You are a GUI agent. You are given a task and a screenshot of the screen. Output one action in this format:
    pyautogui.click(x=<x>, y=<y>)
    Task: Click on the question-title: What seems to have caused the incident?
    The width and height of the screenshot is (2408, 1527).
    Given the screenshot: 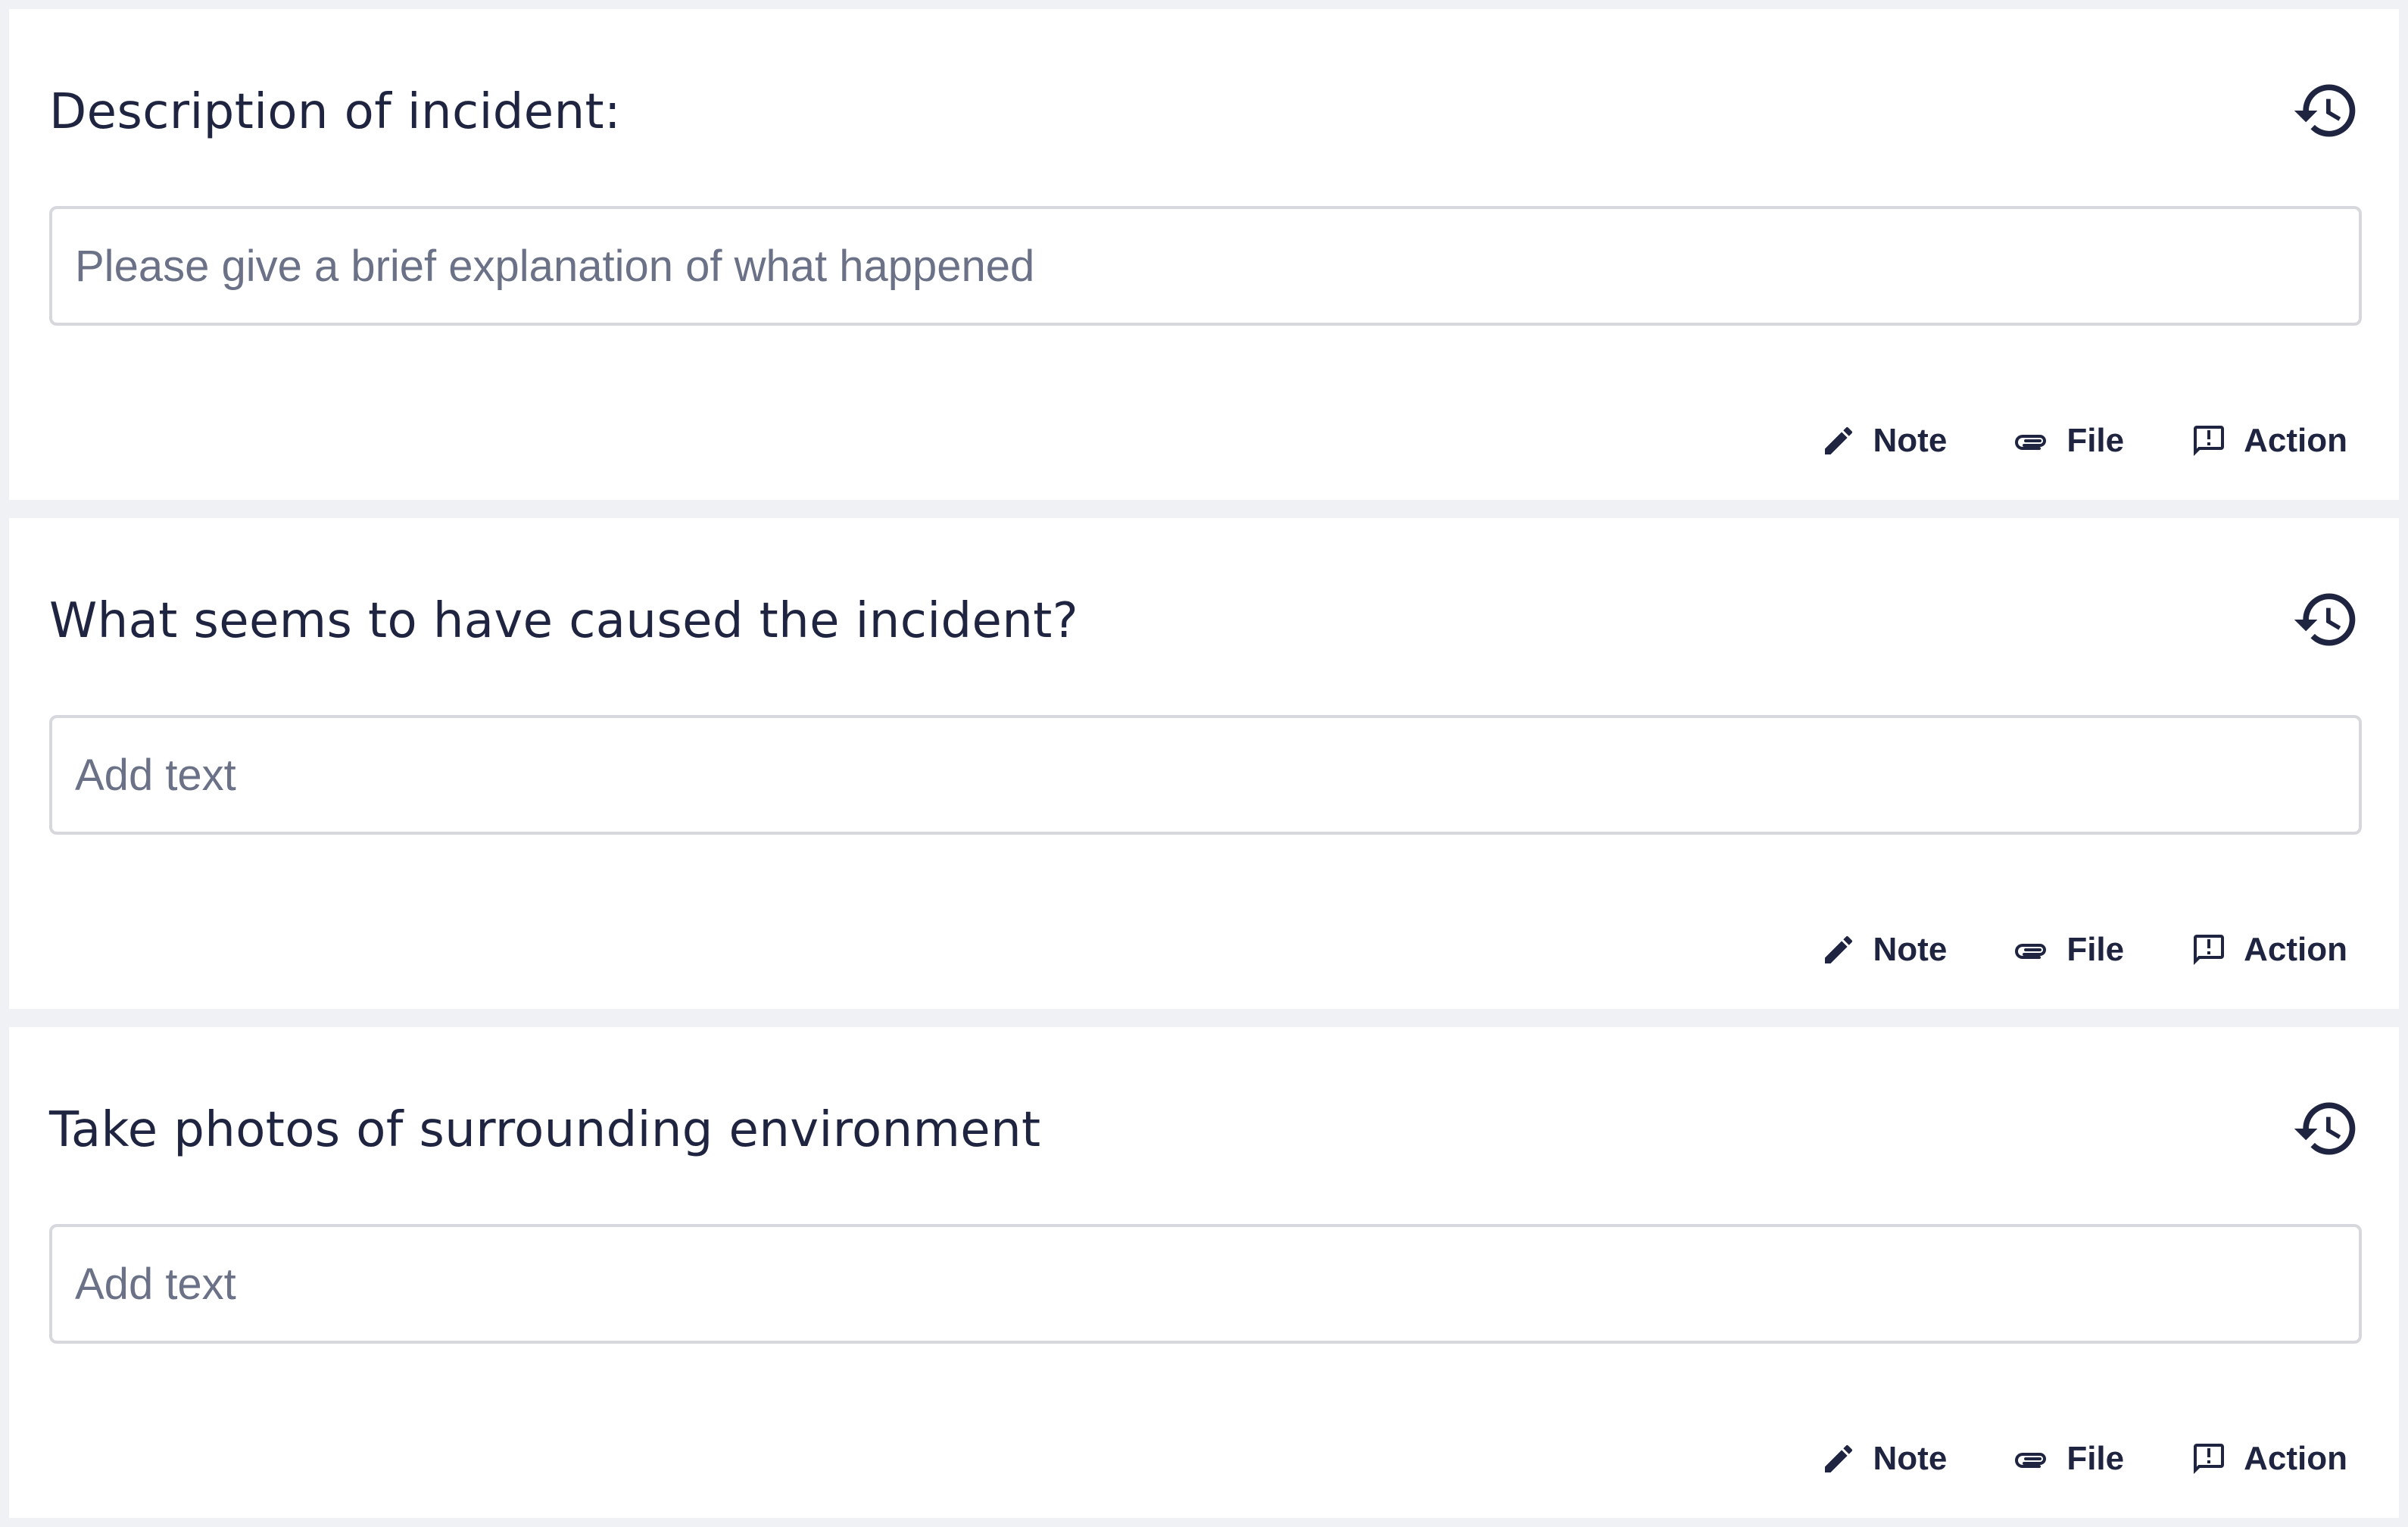 What is the action you would take?
    pyautogui.click(x=564, y=621)
    